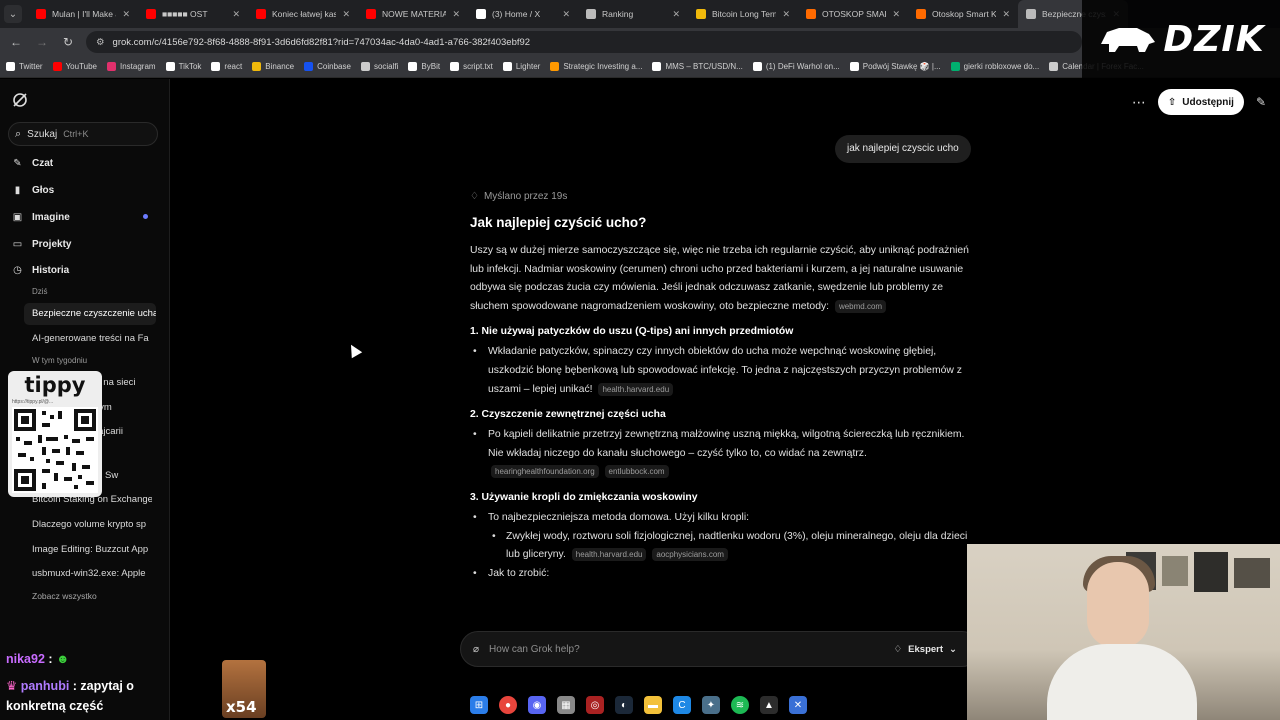 Image resolution: width=1280 pixels, height=720 pixels. I want to click on bookmark-label: script.txt, so click(478, 66).